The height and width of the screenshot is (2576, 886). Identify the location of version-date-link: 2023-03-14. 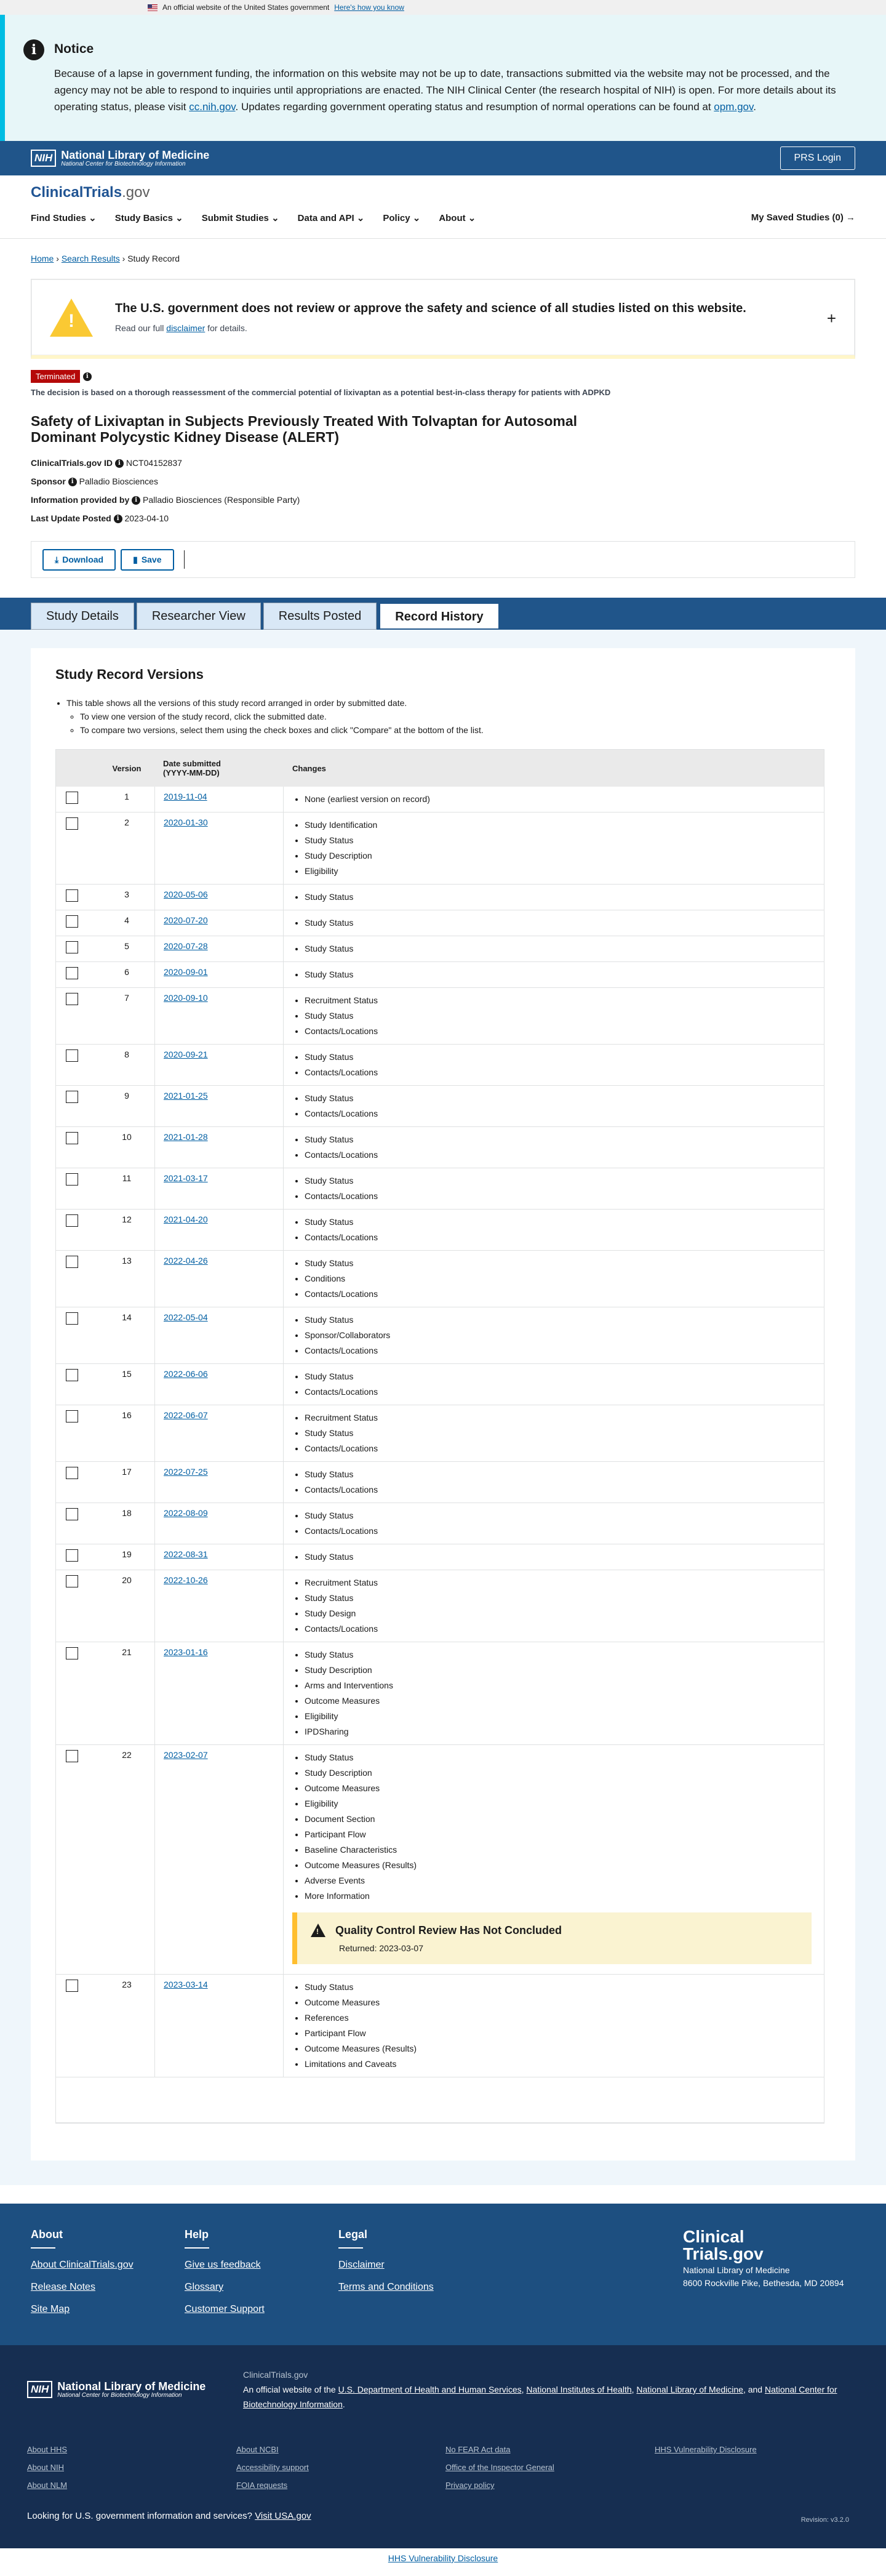
(186, 1984).